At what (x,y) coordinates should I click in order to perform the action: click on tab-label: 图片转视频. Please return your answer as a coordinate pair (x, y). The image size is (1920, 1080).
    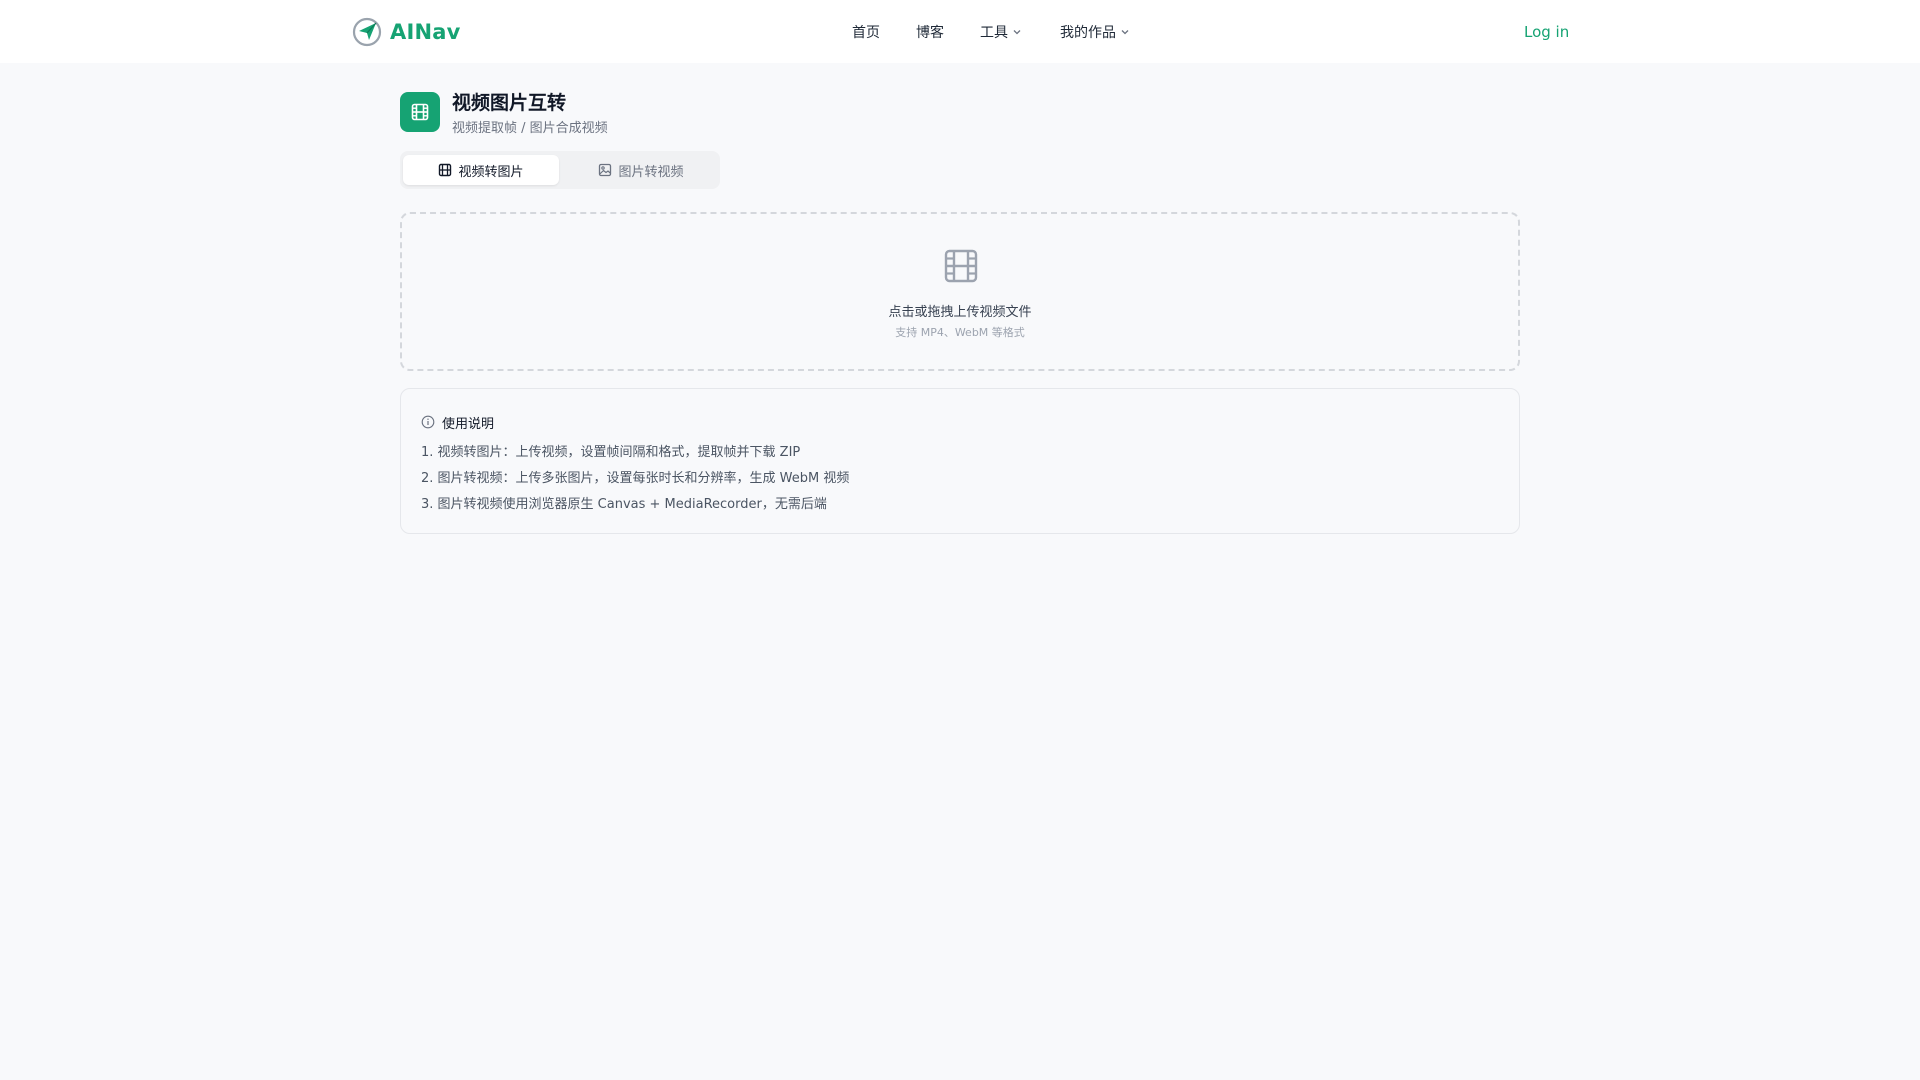
    Looking at the image, I should click on (651, 172).